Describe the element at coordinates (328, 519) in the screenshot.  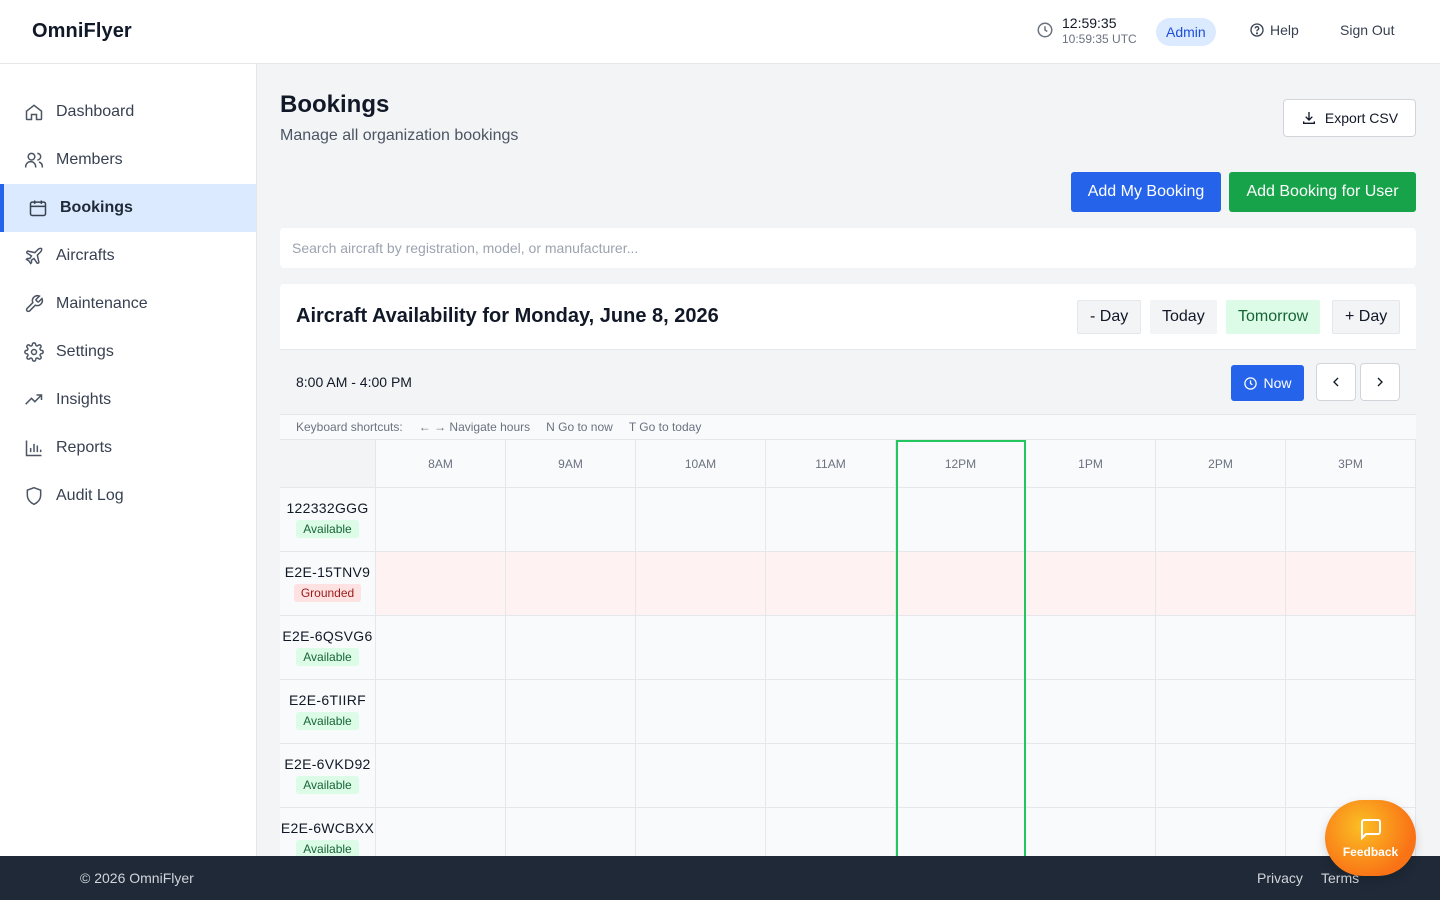
I see `aircraft-label: 122332GGG Available` at that location.